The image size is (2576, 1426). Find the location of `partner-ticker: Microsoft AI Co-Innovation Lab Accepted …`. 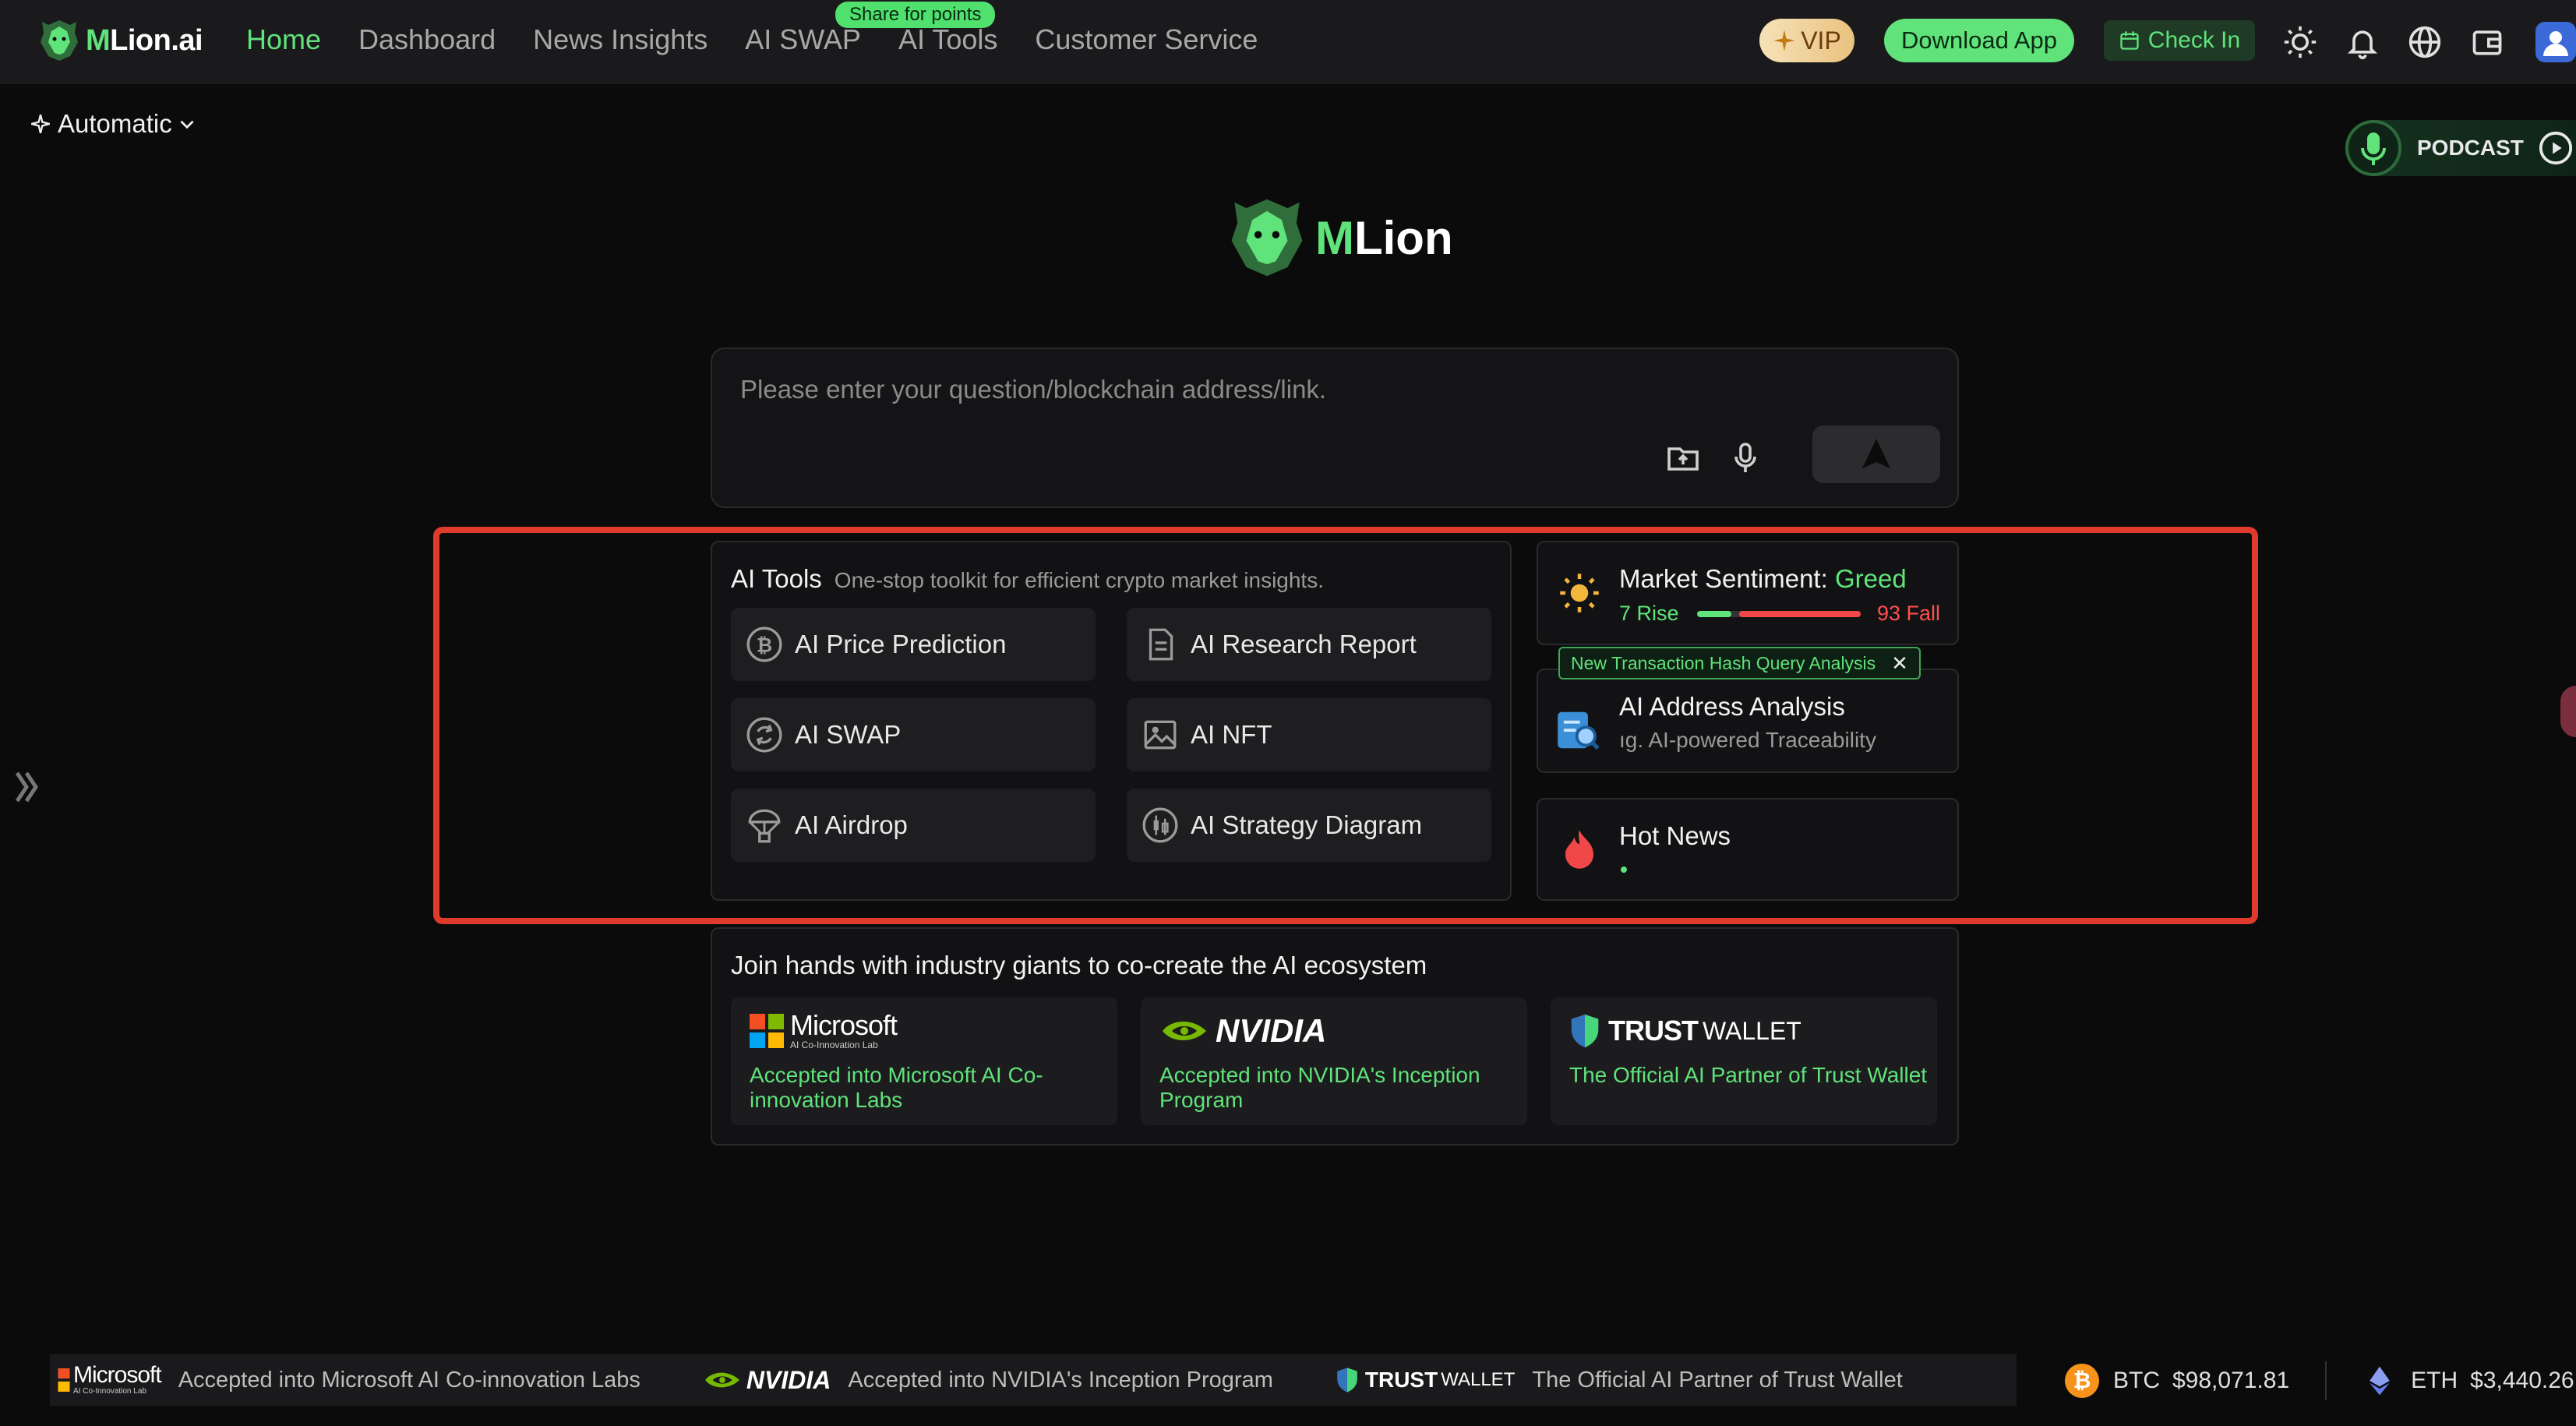

partner-ticker: Microsoft AI Co-Innovation Lab Accepted … is located at coordinates (1033, 1380).